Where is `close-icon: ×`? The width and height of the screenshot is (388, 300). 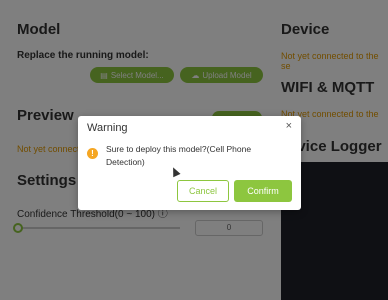
close-icon: × is located at coordinates (289, 126).